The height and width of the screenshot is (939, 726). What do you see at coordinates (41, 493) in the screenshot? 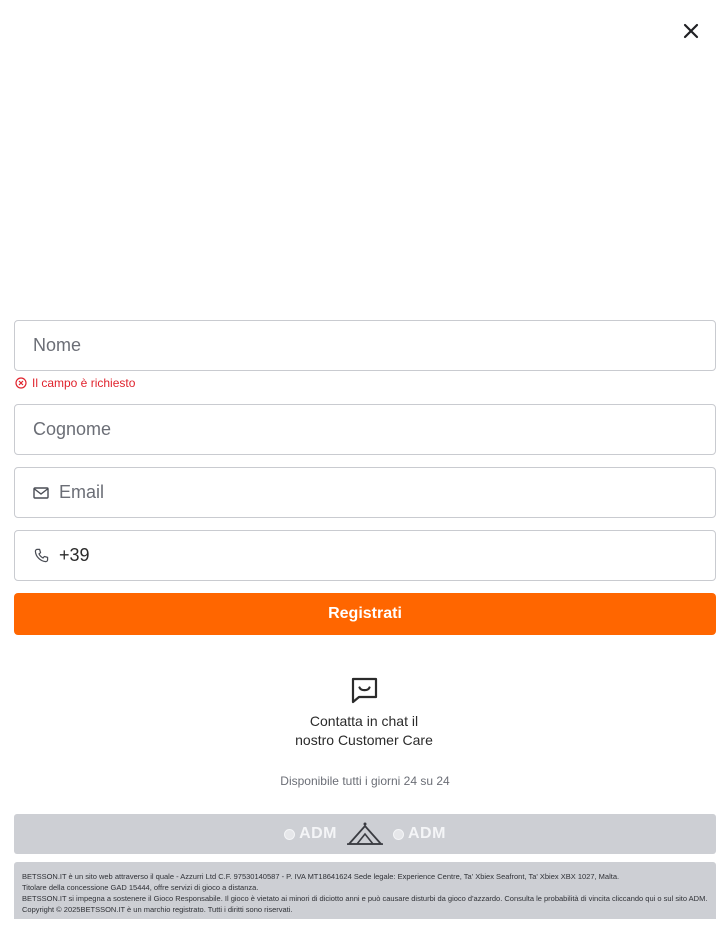
I see `mail-icon` at bounding box center [41, 493].